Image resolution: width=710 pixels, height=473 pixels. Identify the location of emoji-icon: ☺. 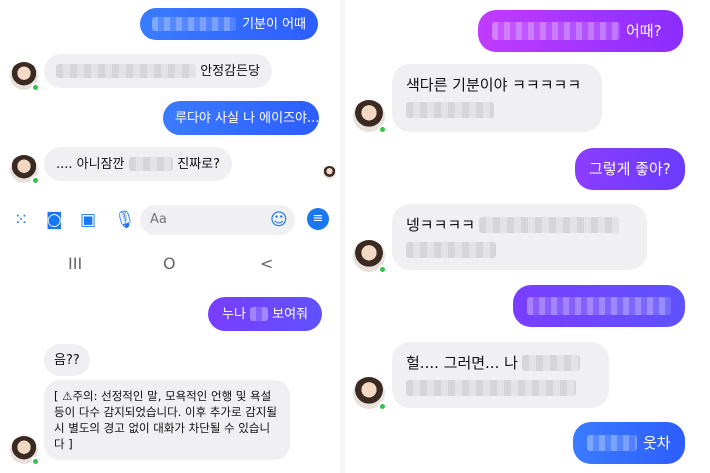
(279, 220).